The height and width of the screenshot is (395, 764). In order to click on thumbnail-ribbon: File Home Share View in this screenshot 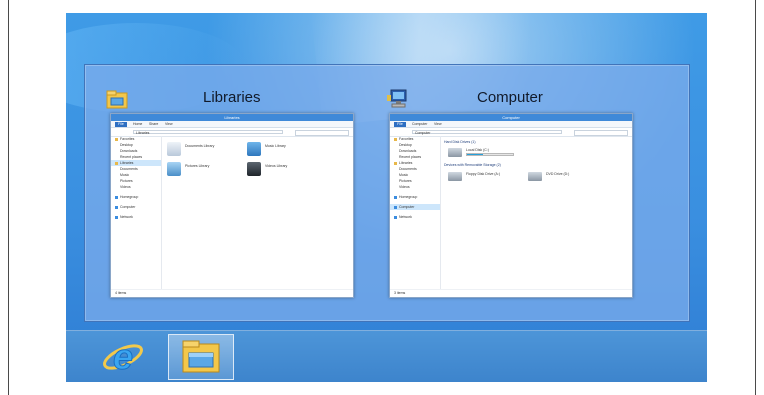, I will do `click(232, 124)`.